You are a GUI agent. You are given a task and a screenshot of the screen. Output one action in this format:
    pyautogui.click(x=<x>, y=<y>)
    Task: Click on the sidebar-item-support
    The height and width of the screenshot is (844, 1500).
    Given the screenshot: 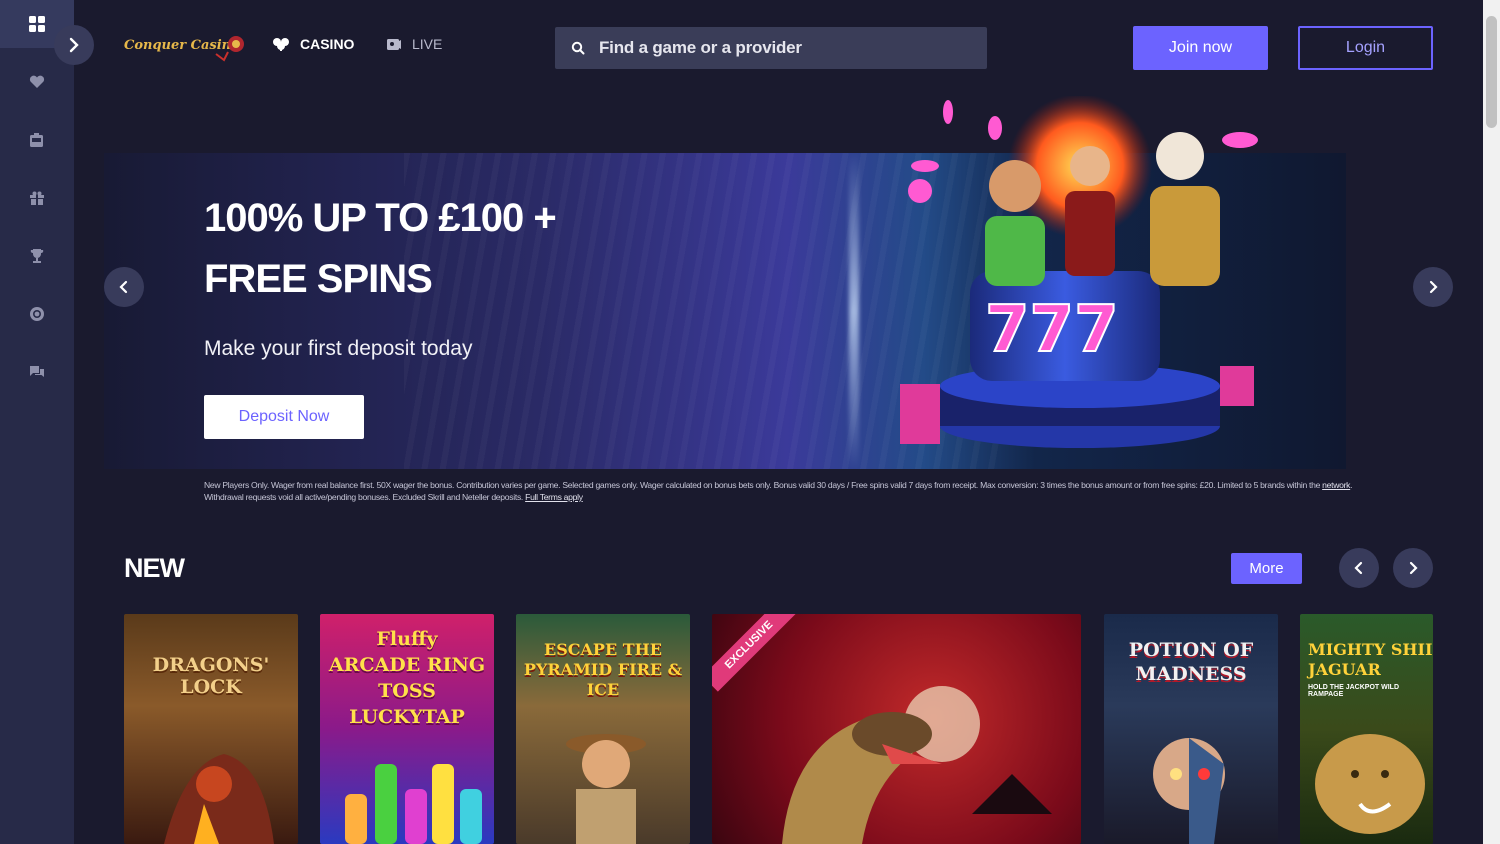 What is the action you would take?
    pyautogui.click(x=37, y=372)
    